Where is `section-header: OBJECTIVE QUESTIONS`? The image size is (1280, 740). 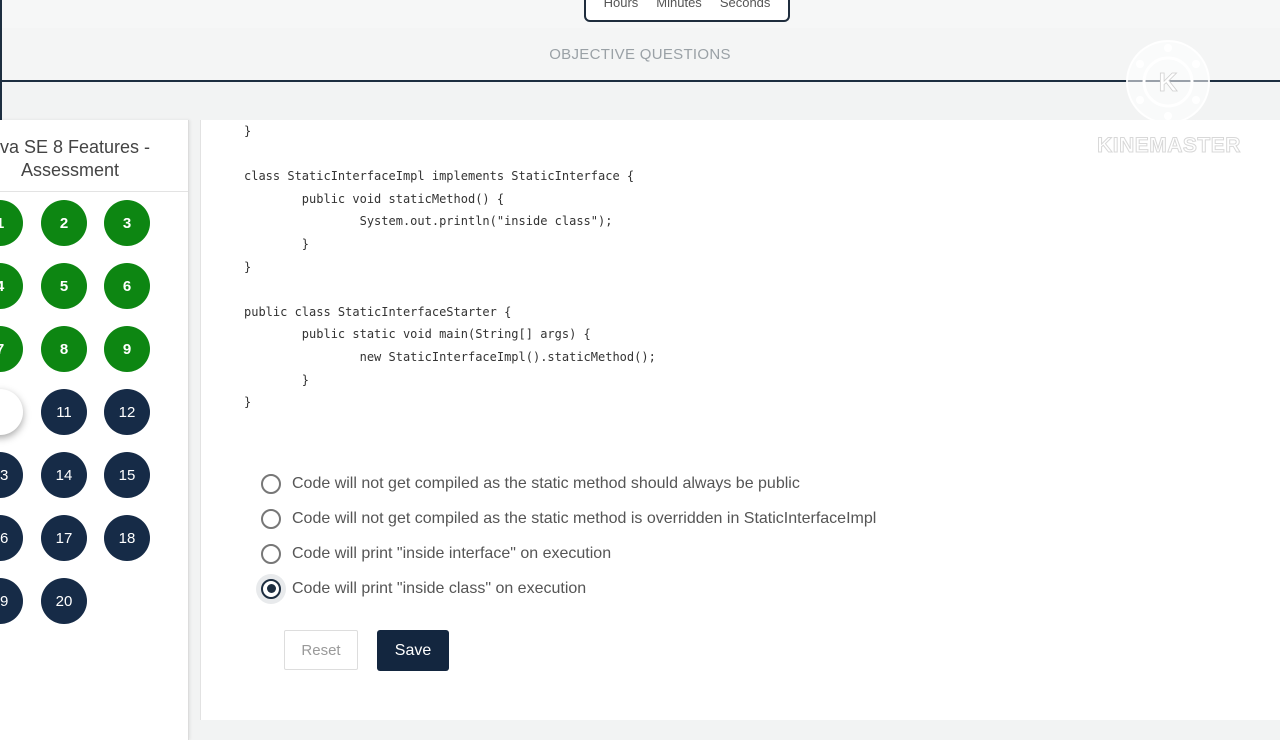 section-header: OBJECTIVE QUESTIONS is located at coordinates (640, 55).